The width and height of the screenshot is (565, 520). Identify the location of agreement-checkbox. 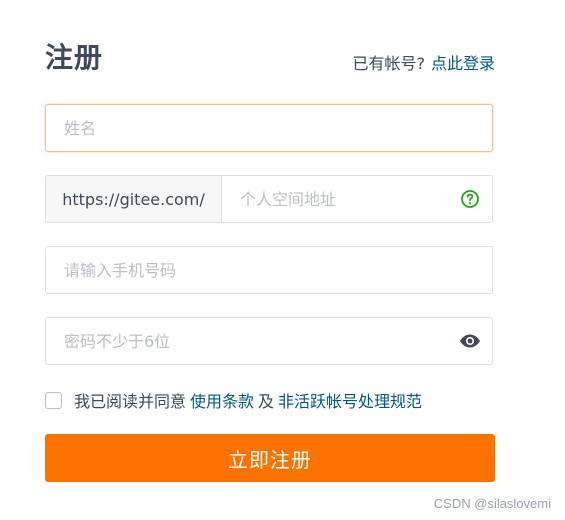
(53, 400).